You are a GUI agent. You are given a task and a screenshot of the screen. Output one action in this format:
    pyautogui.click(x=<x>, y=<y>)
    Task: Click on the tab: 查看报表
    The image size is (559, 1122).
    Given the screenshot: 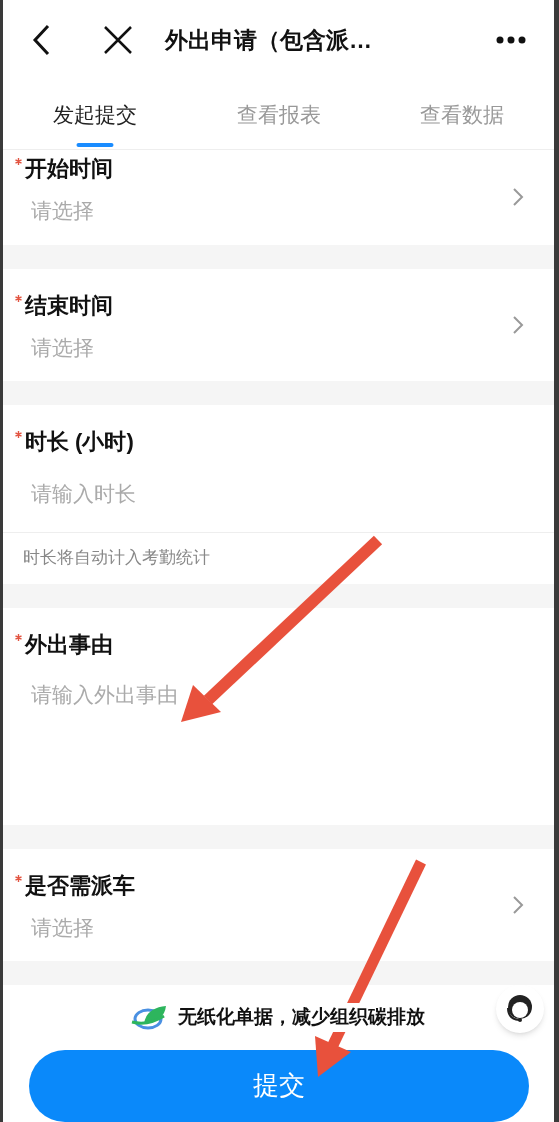 What is the action you would take?
    pyautogui.click(x=278, y=114)
    